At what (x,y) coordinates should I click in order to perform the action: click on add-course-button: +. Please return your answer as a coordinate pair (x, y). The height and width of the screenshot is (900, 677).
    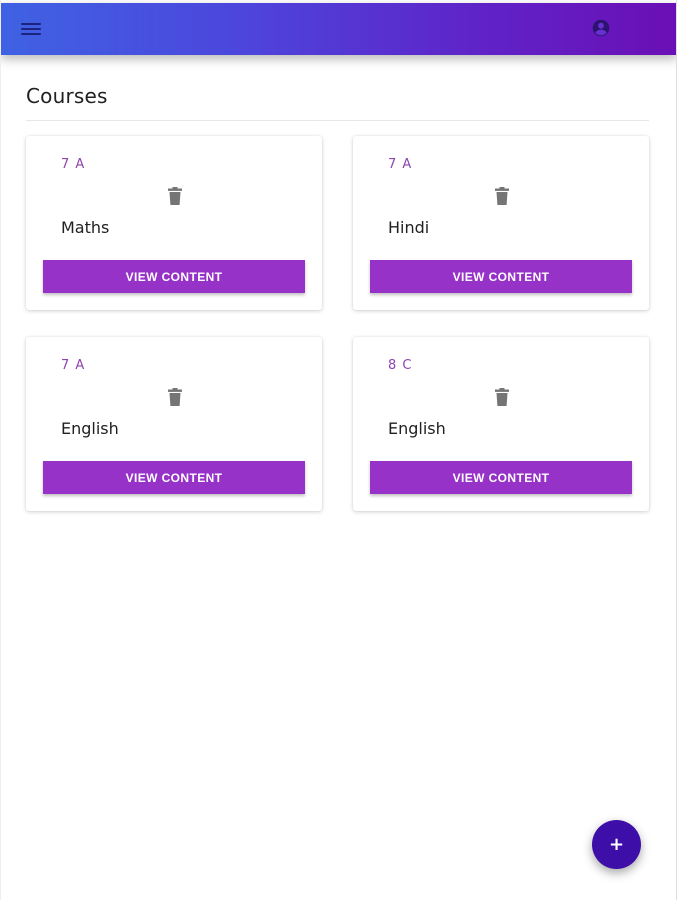
    Looking at the image, I should click on (616, 844).